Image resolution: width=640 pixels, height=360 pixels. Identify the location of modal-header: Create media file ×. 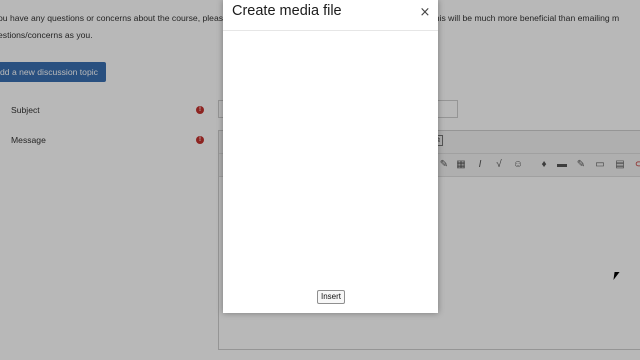
(330, 15).